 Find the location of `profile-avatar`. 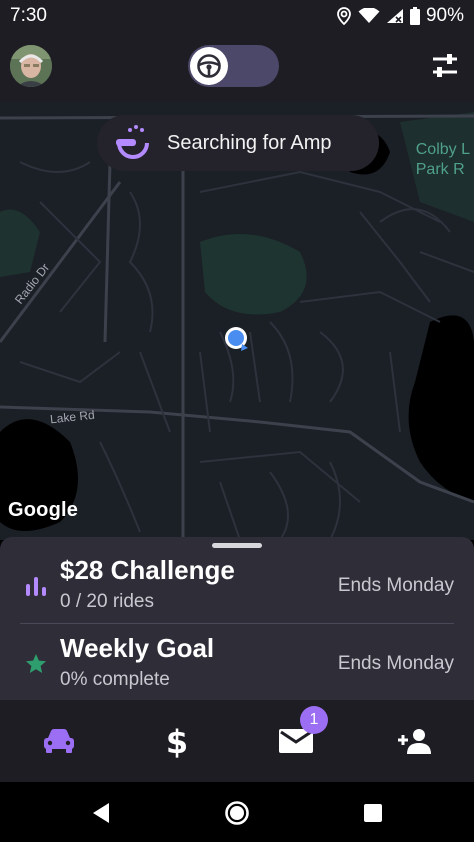

profile-avatar is located at coordinates (31, 66).